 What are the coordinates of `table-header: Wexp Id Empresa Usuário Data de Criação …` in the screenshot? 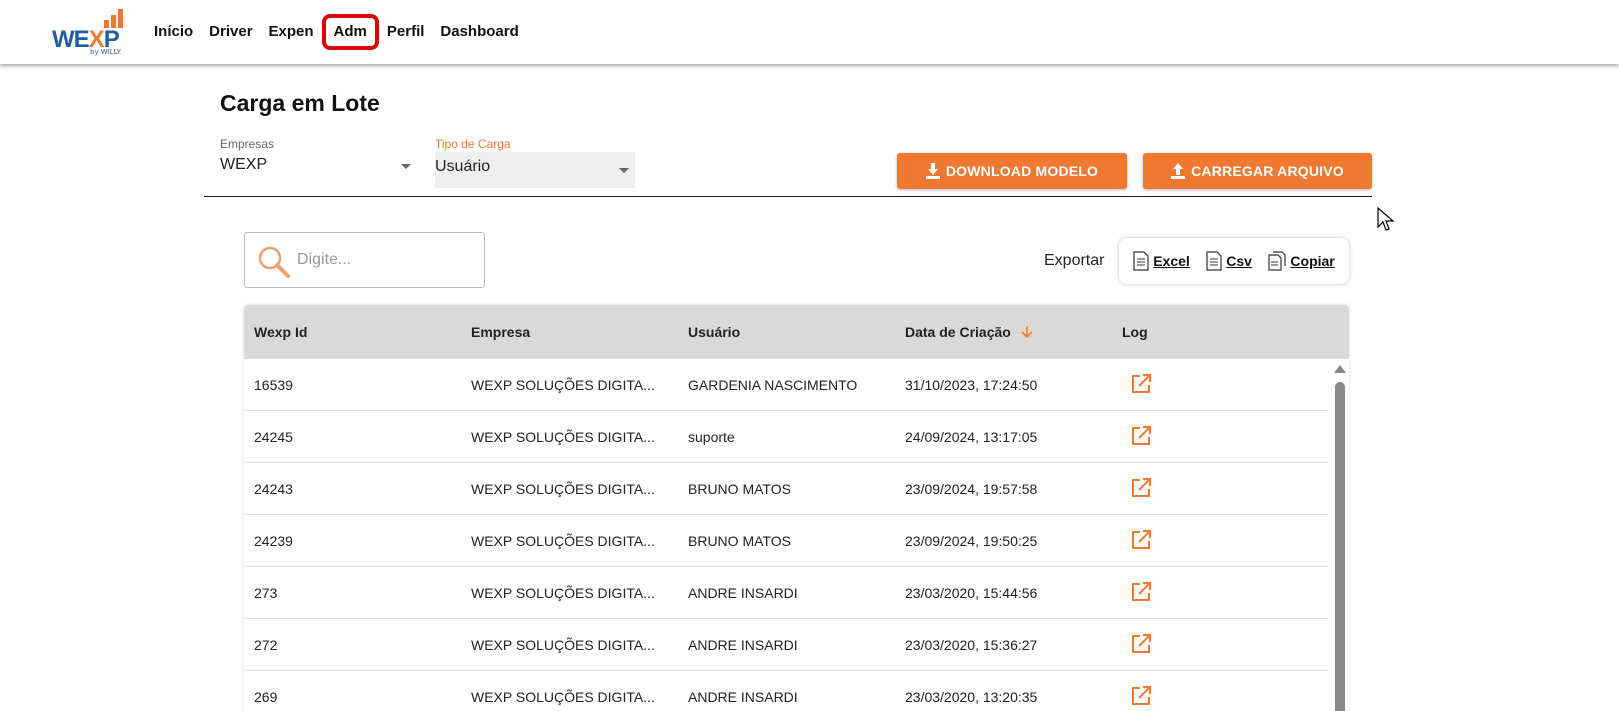 It's located at (796, 332).